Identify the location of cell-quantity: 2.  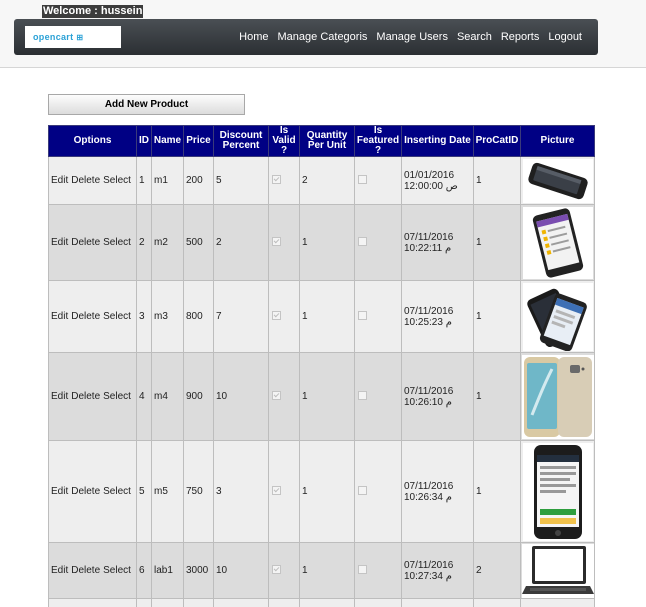
(327, 180).